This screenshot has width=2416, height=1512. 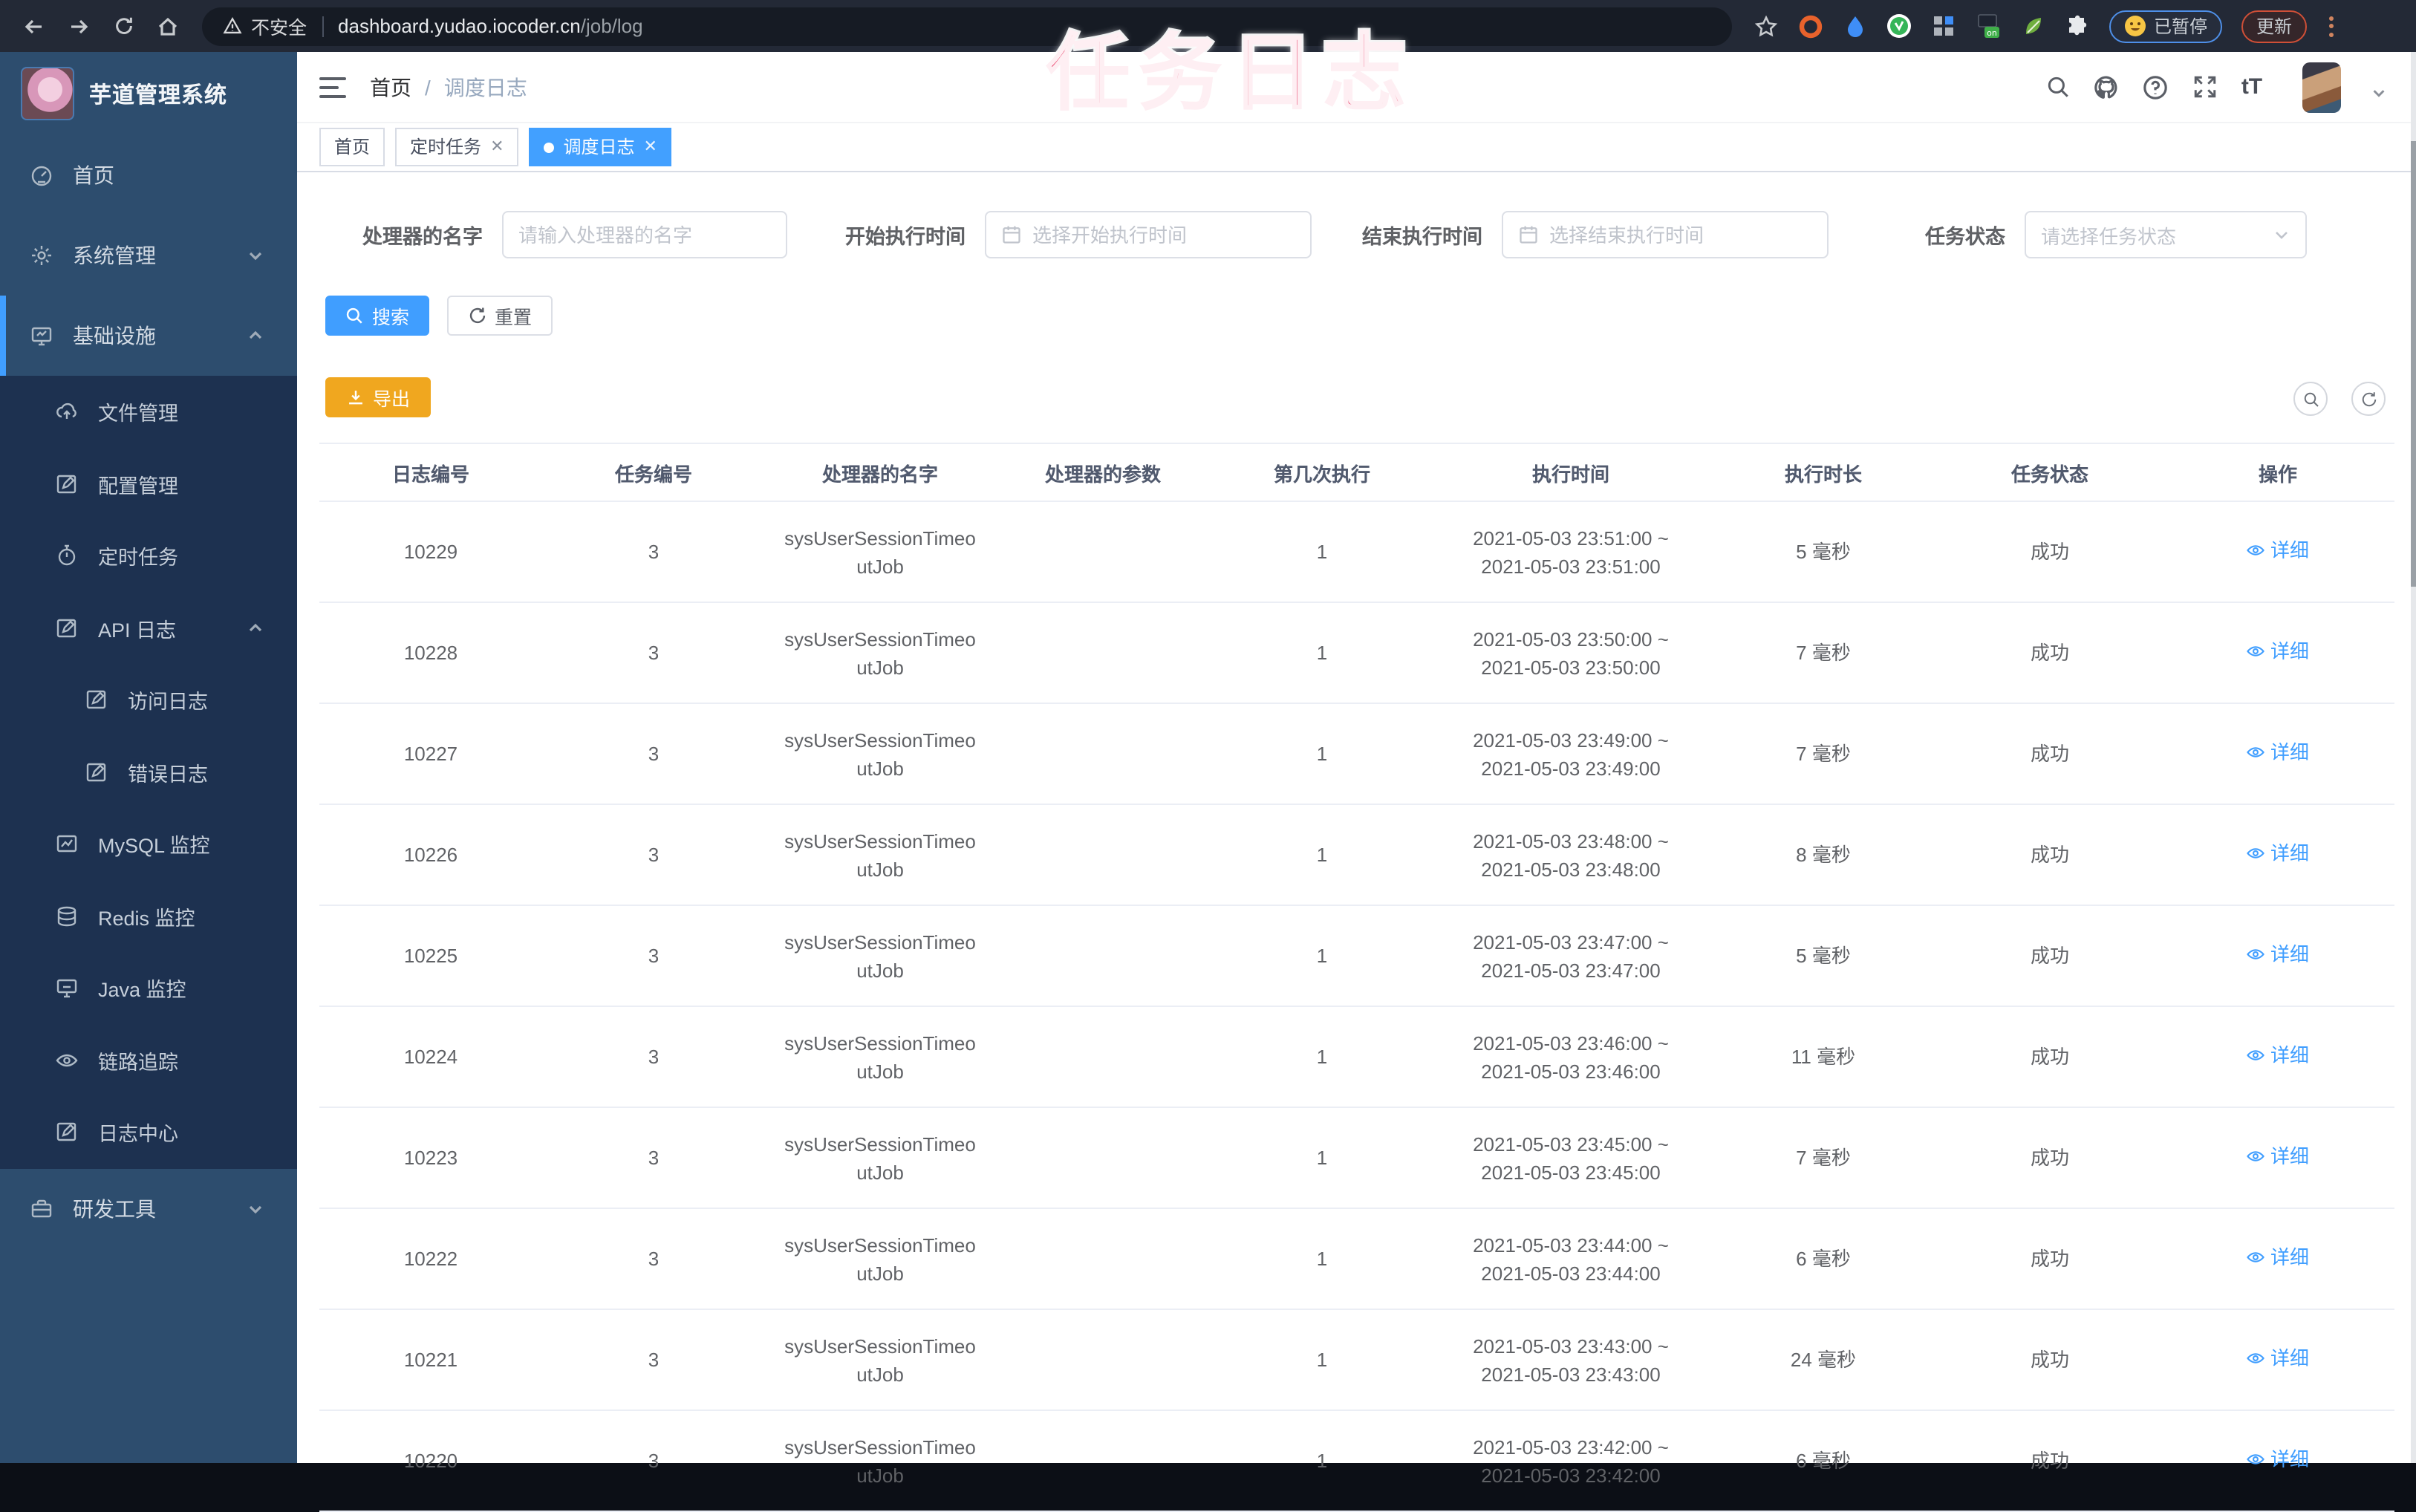 I want to click on browser-home-button, so click(x=168, y=26).